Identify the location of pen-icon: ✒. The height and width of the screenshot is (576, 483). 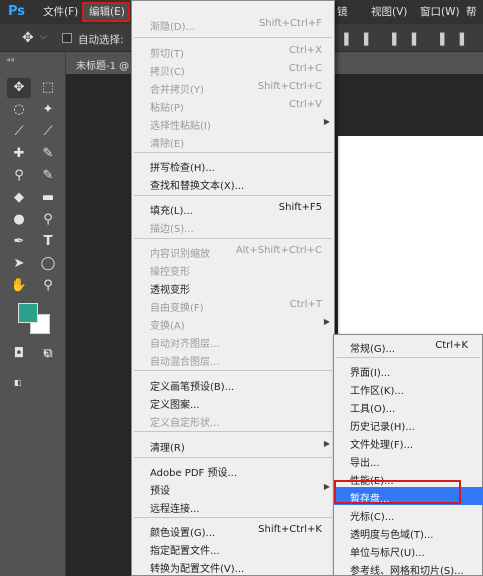
(19, 242).